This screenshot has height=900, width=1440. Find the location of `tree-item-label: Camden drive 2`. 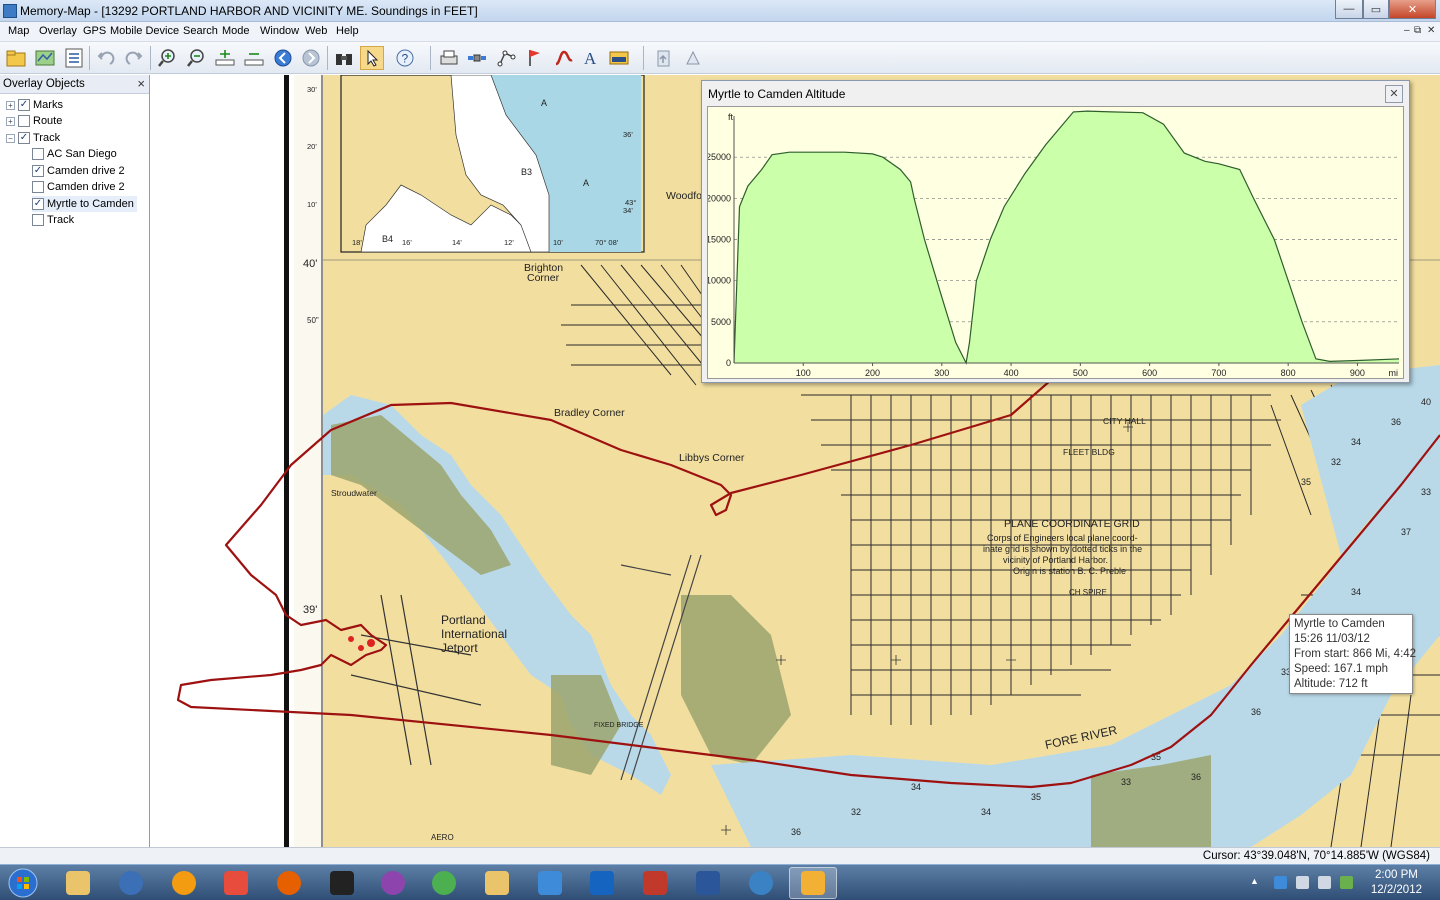

tree-item-label: Camden drive 2 is located at coordinates (86, 187).